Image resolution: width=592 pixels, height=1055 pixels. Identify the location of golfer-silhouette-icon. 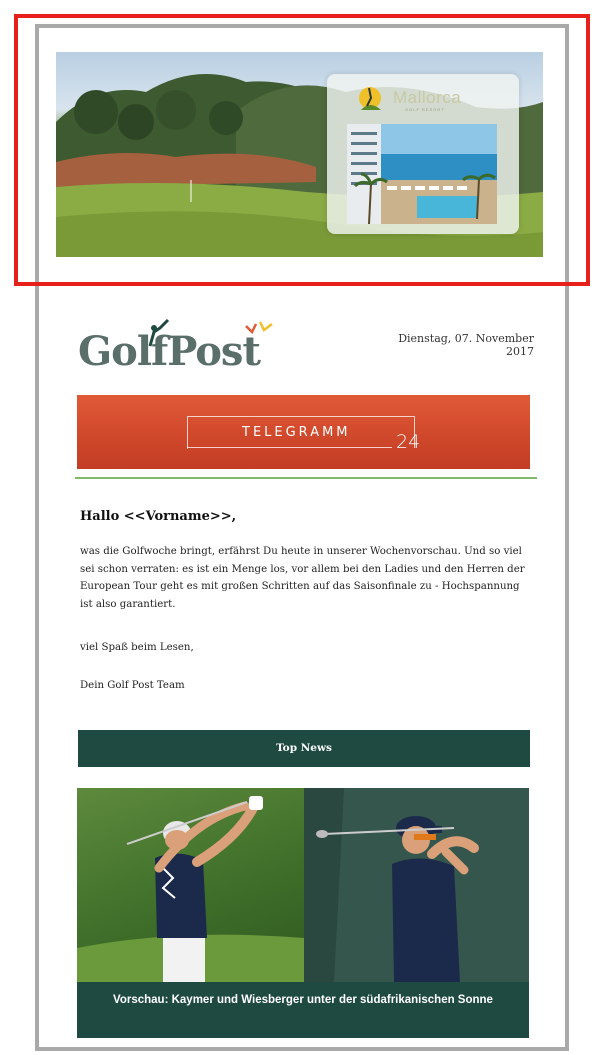
(370, 98).